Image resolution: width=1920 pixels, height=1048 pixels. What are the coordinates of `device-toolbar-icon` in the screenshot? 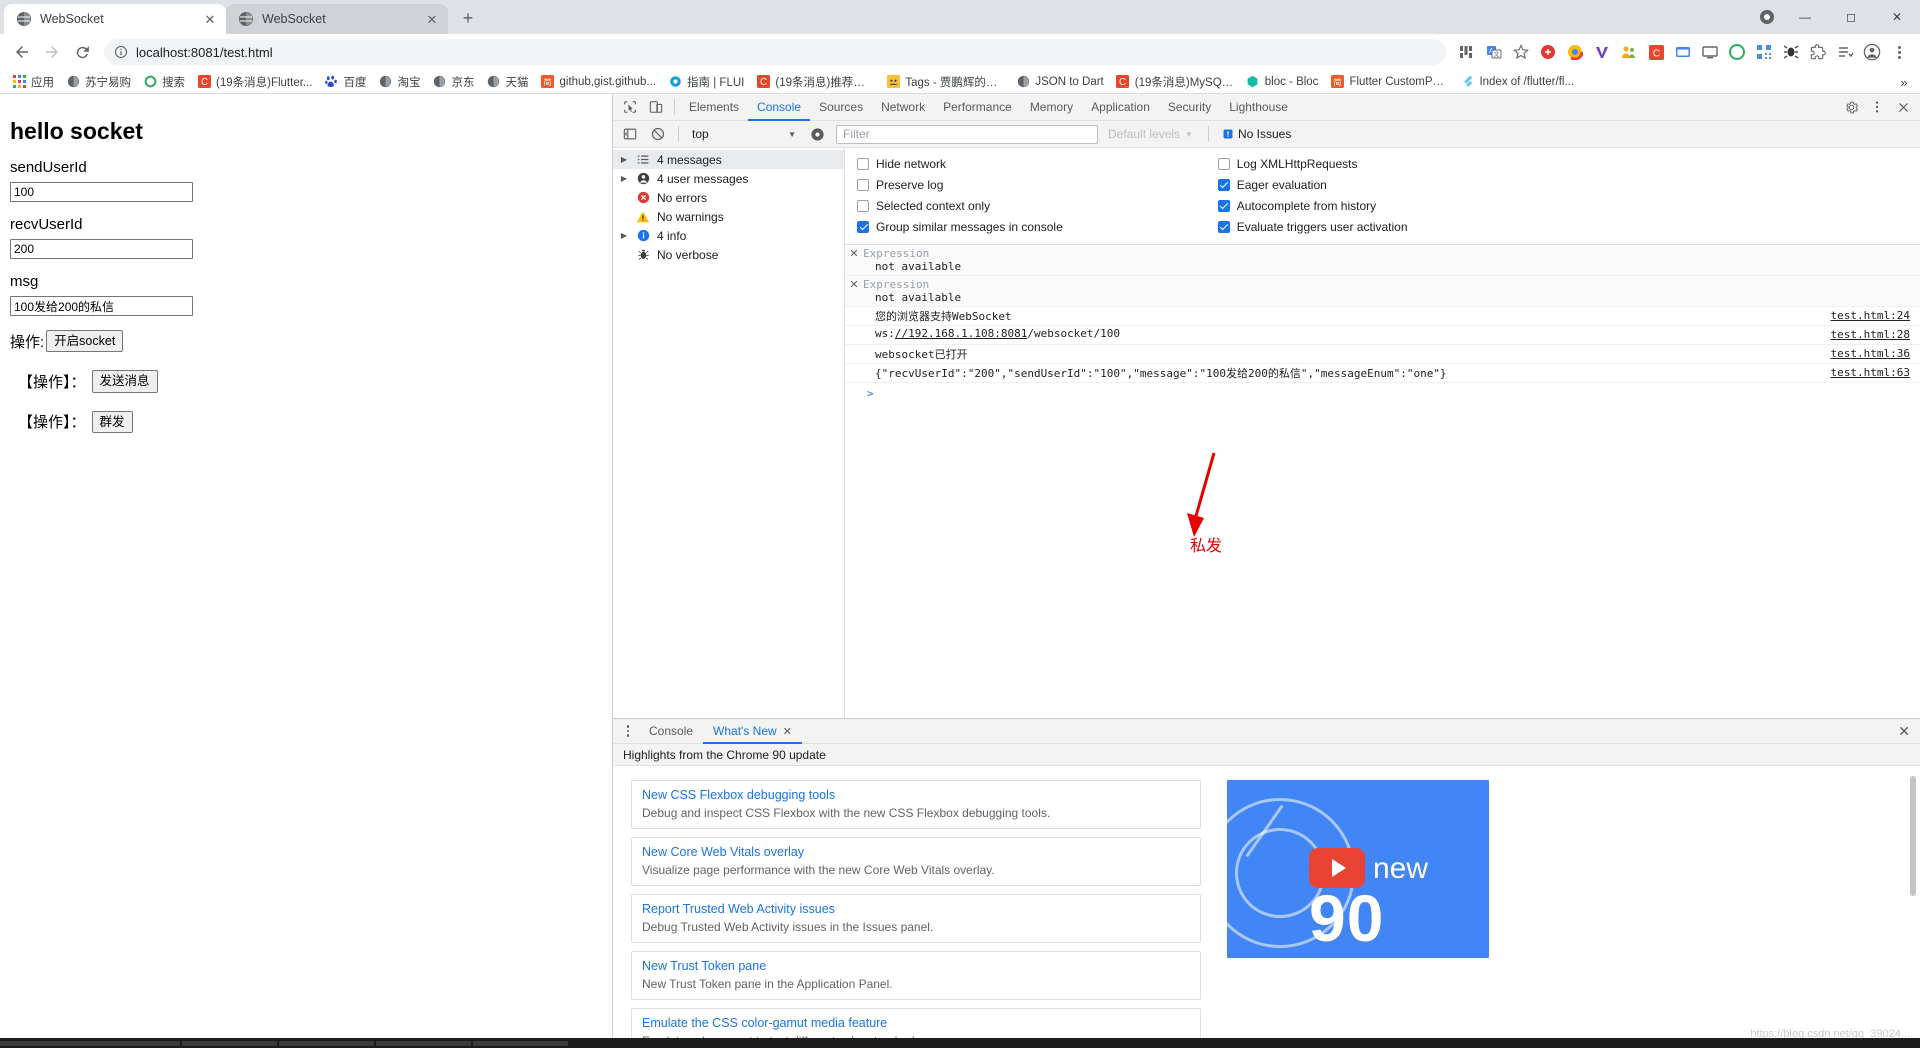 It's located at (656, 107).